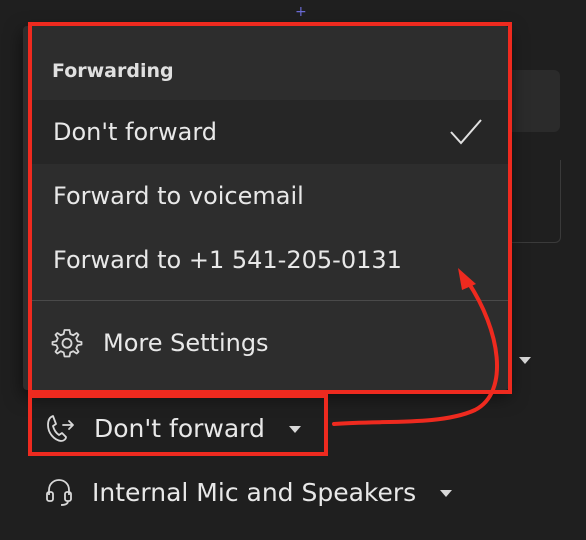 This screenshot has height=540, width=586. I want to click on forward-dropdown-label: Don't forward, so click(179, 428).